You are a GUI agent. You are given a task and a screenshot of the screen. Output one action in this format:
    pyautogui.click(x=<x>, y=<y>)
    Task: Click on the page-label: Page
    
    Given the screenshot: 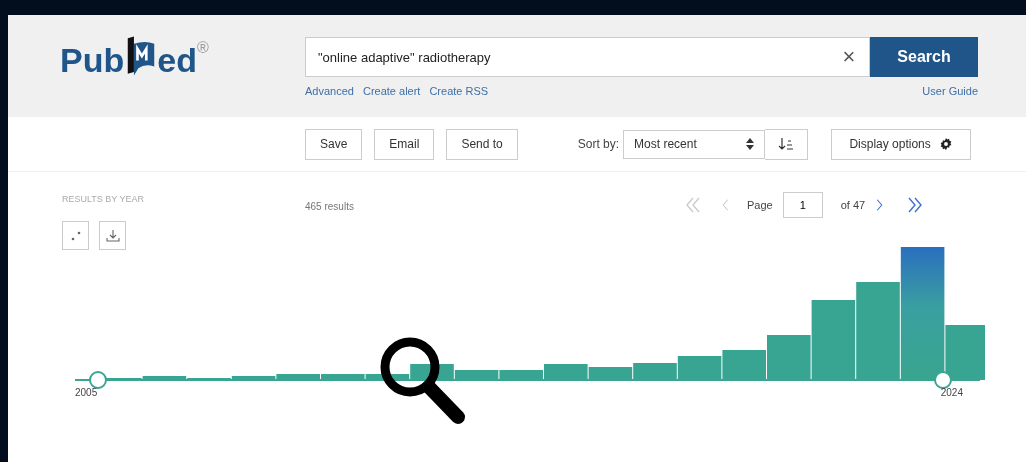 What is the action you would take?
    pyautogui.click(x=760, y=205)
    